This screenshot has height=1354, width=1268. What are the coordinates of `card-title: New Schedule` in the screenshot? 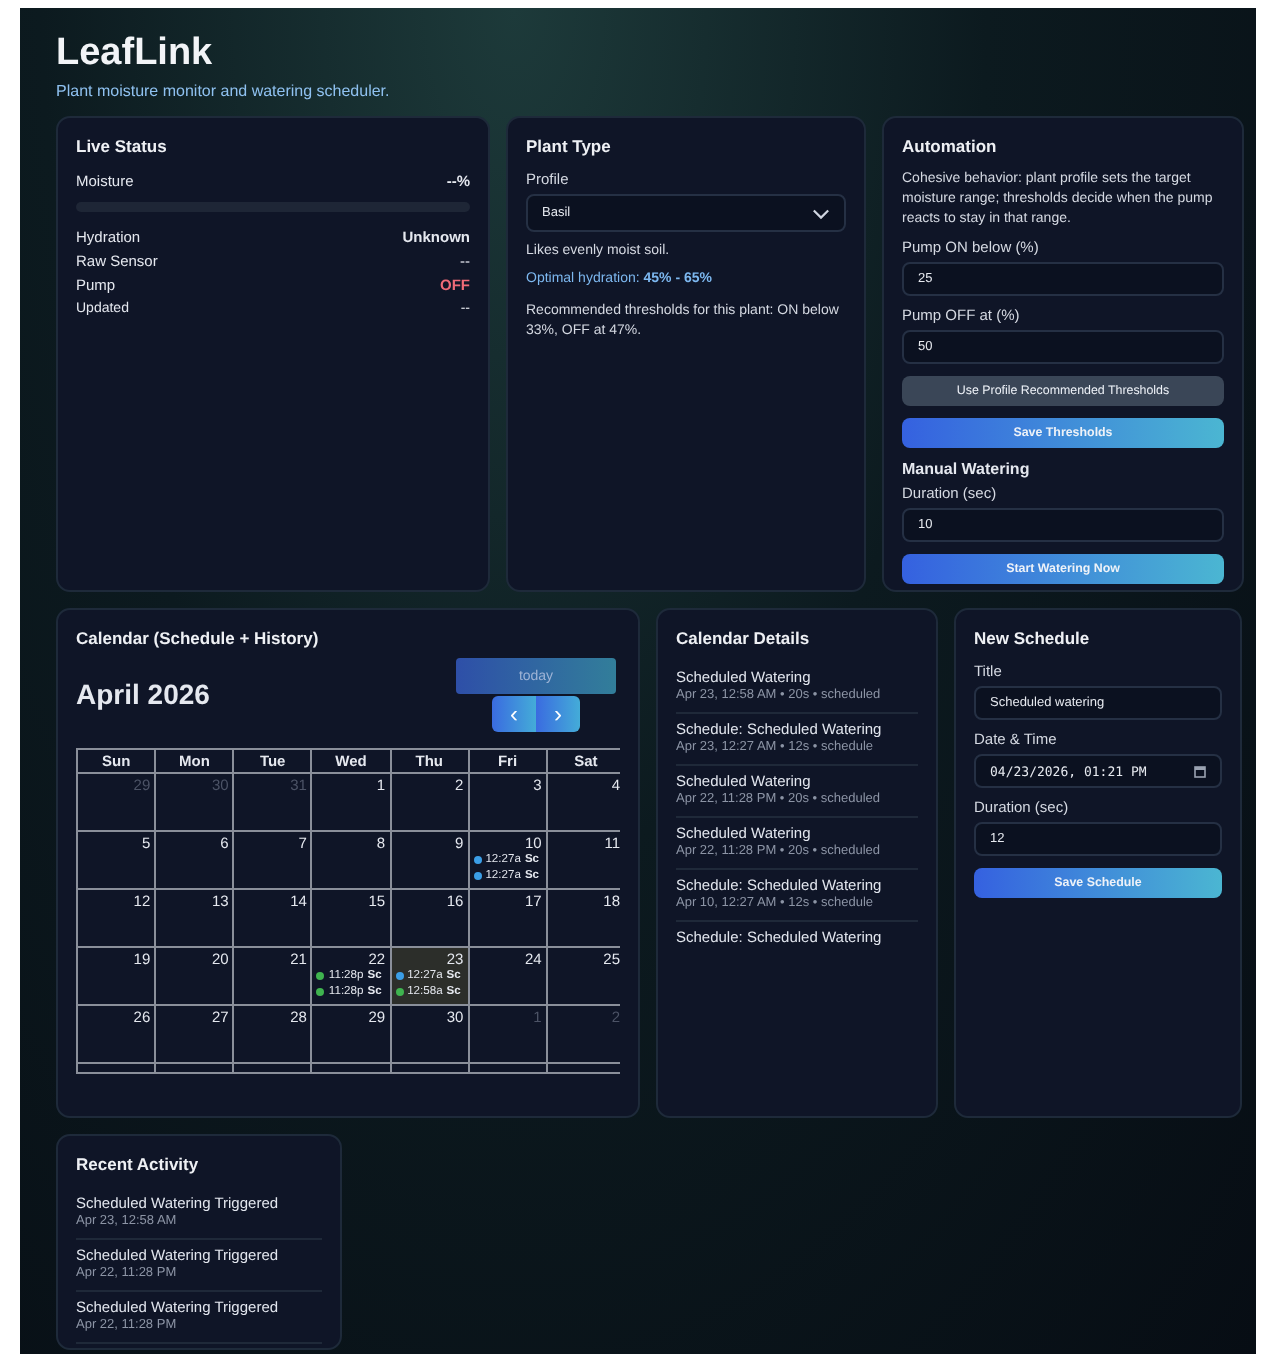 It's located at (1033, 638).